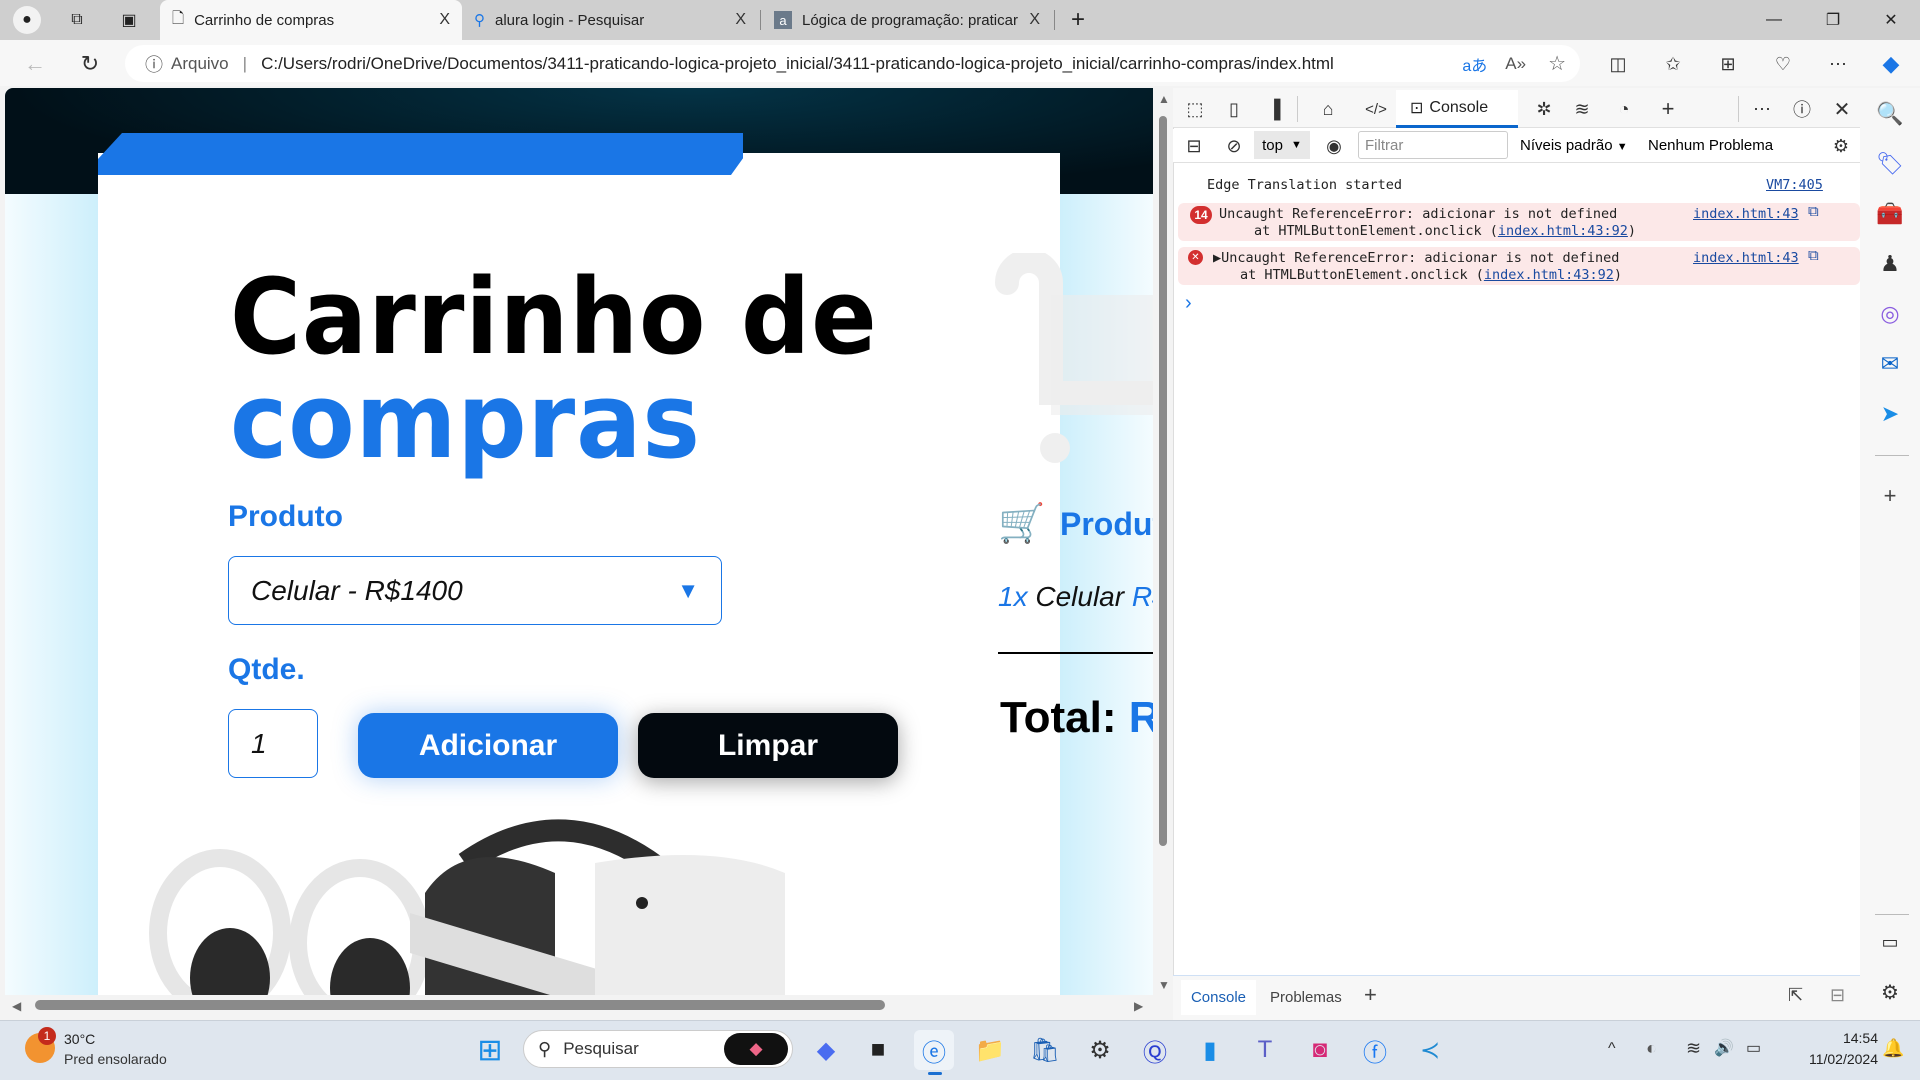 Image resolution: width=1920 pixels, height=1080 pixels. I want to click on sidebar-telegram-icon: ➤, so click(1890, 414).